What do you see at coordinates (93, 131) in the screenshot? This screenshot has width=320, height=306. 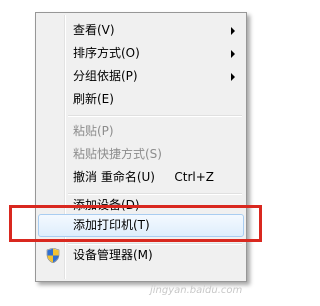 I see `menu-item-label: 粘贴(P)` at bounding box center [93, 131].